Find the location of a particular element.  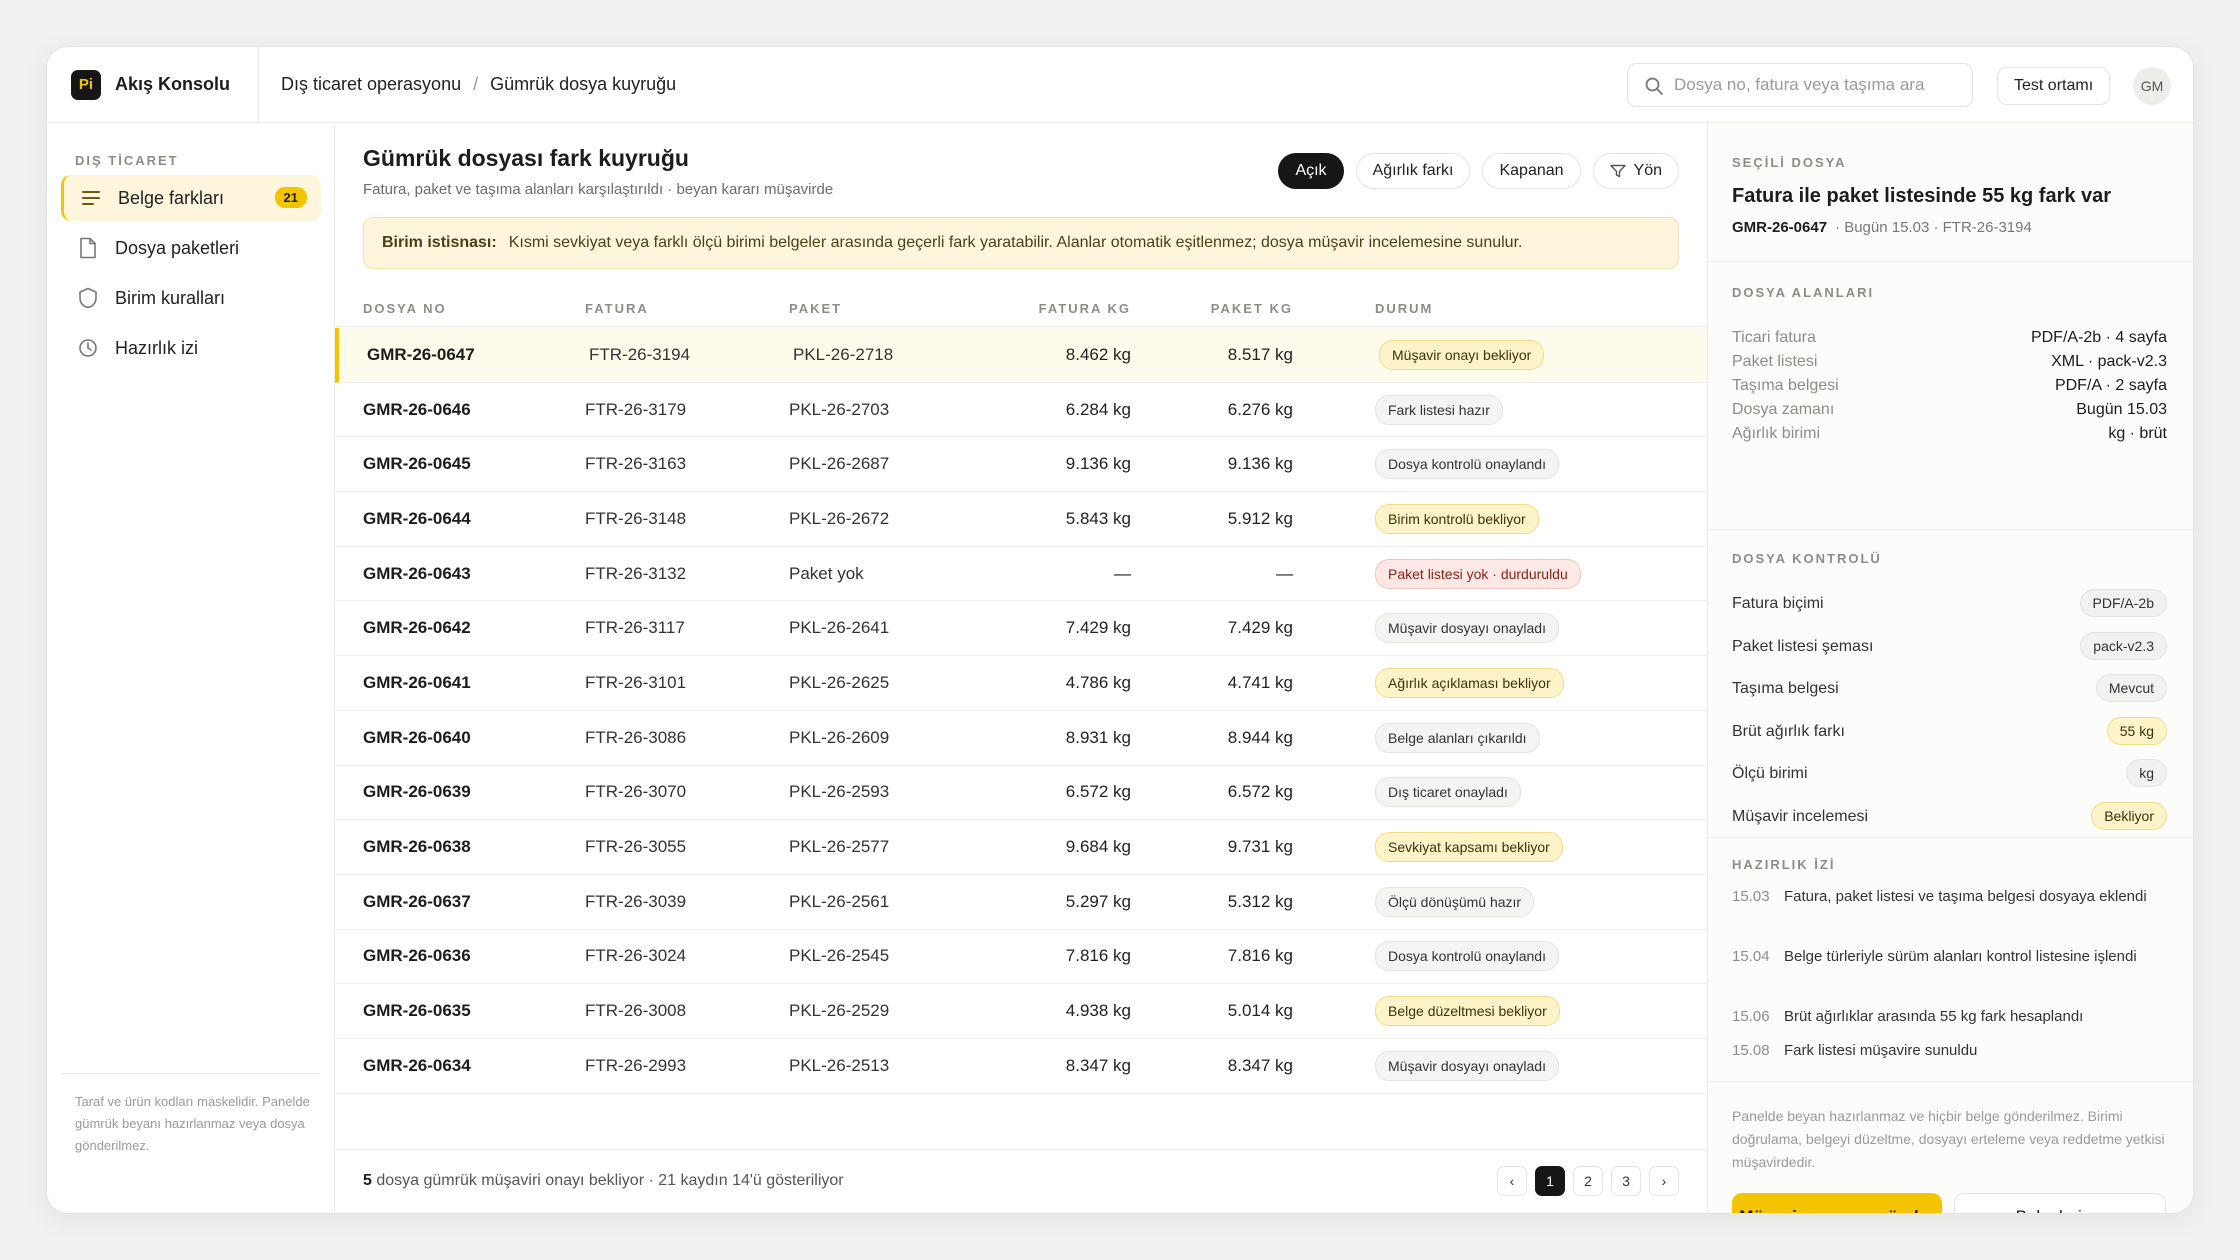

search-input is located at coordinates (1814, 85).